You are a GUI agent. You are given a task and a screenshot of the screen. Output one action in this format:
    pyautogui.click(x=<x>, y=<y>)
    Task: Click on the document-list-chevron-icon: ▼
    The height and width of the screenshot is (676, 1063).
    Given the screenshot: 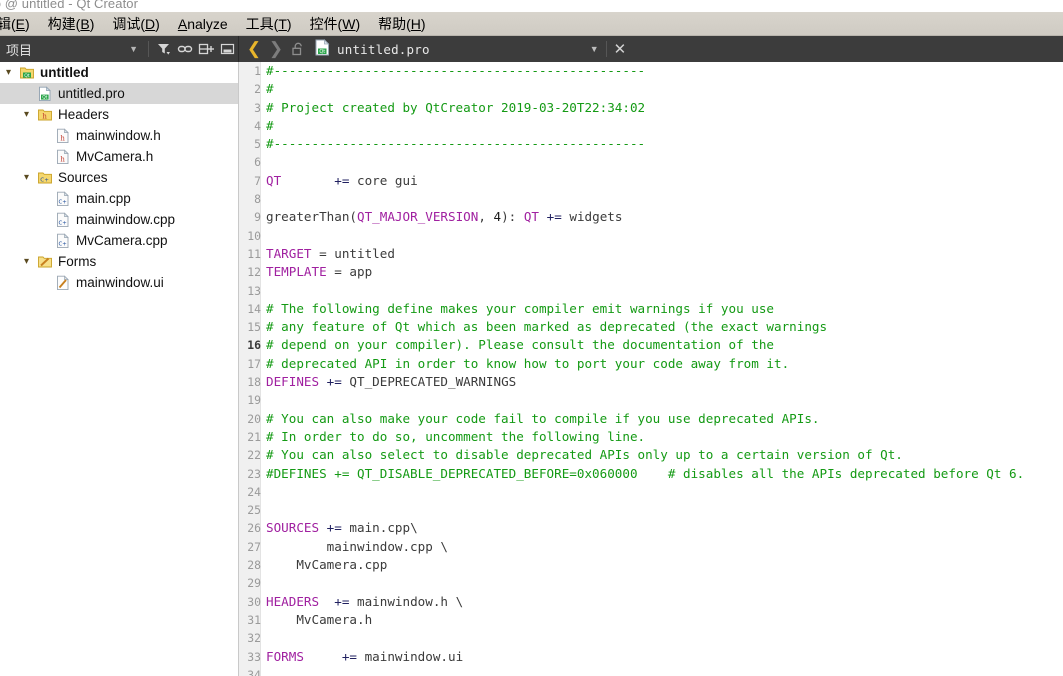 What is the action you would take?
    pyautogui.click(x=594, y=49)
    